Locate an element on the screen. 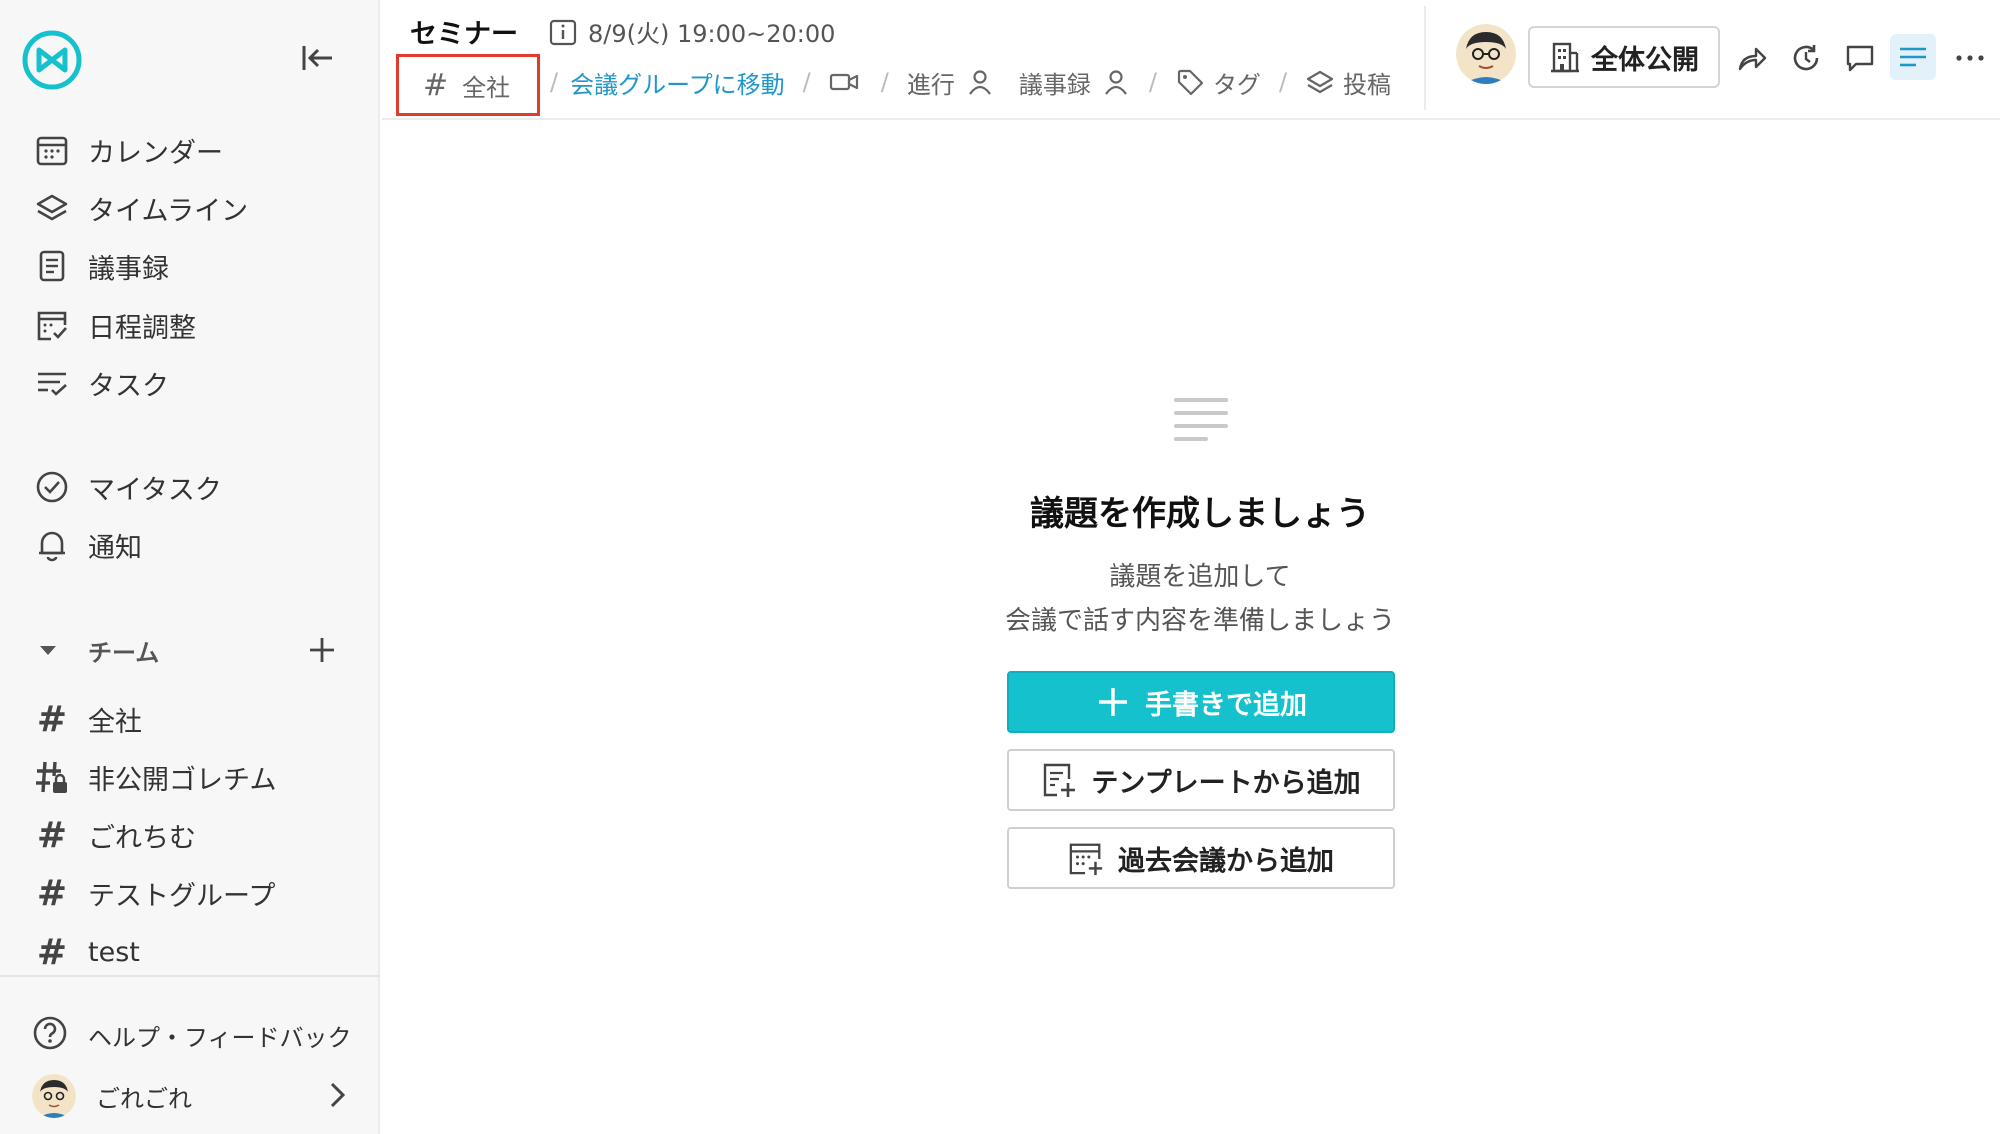 This screenshot has height=1134, width=2000. visibility-button: 全体公開 is located at coordinates (1624, 57).